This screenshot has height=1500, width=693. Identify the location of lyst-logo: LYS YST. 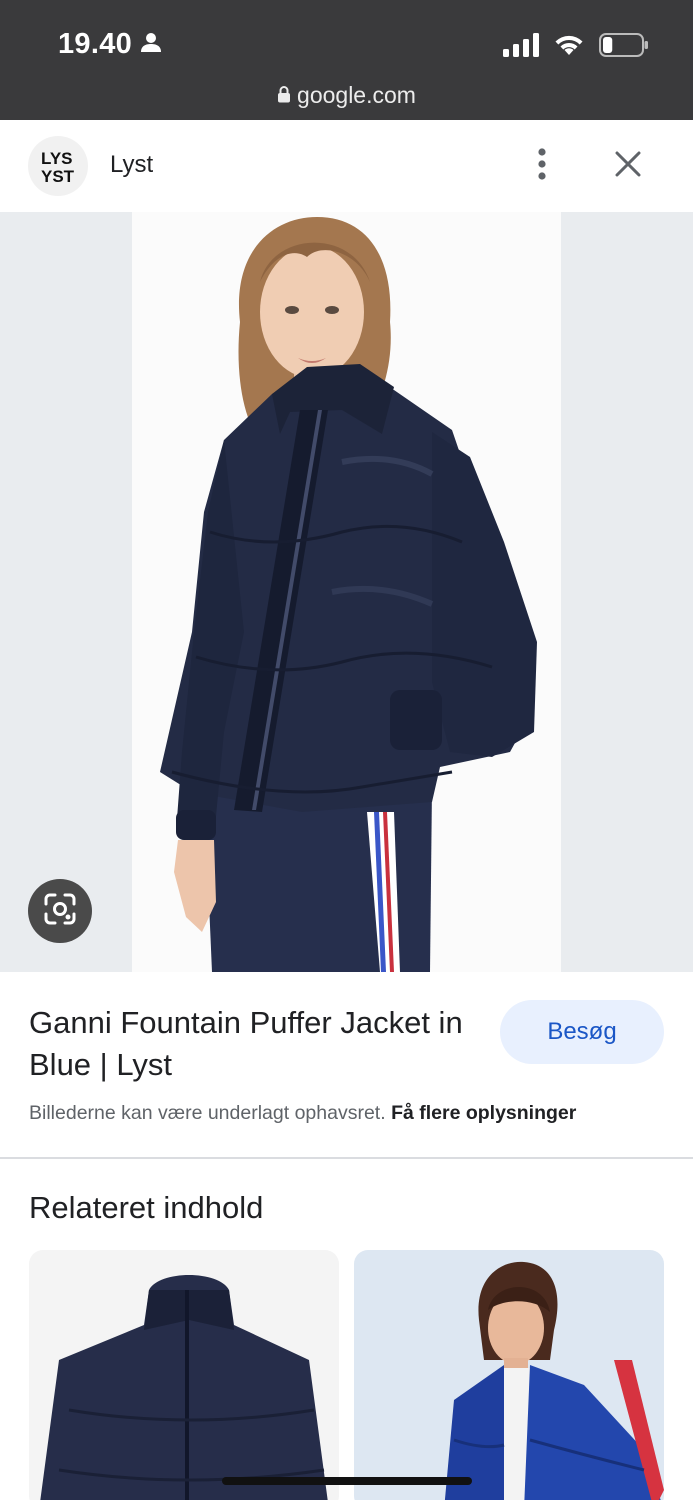
(58, 166).